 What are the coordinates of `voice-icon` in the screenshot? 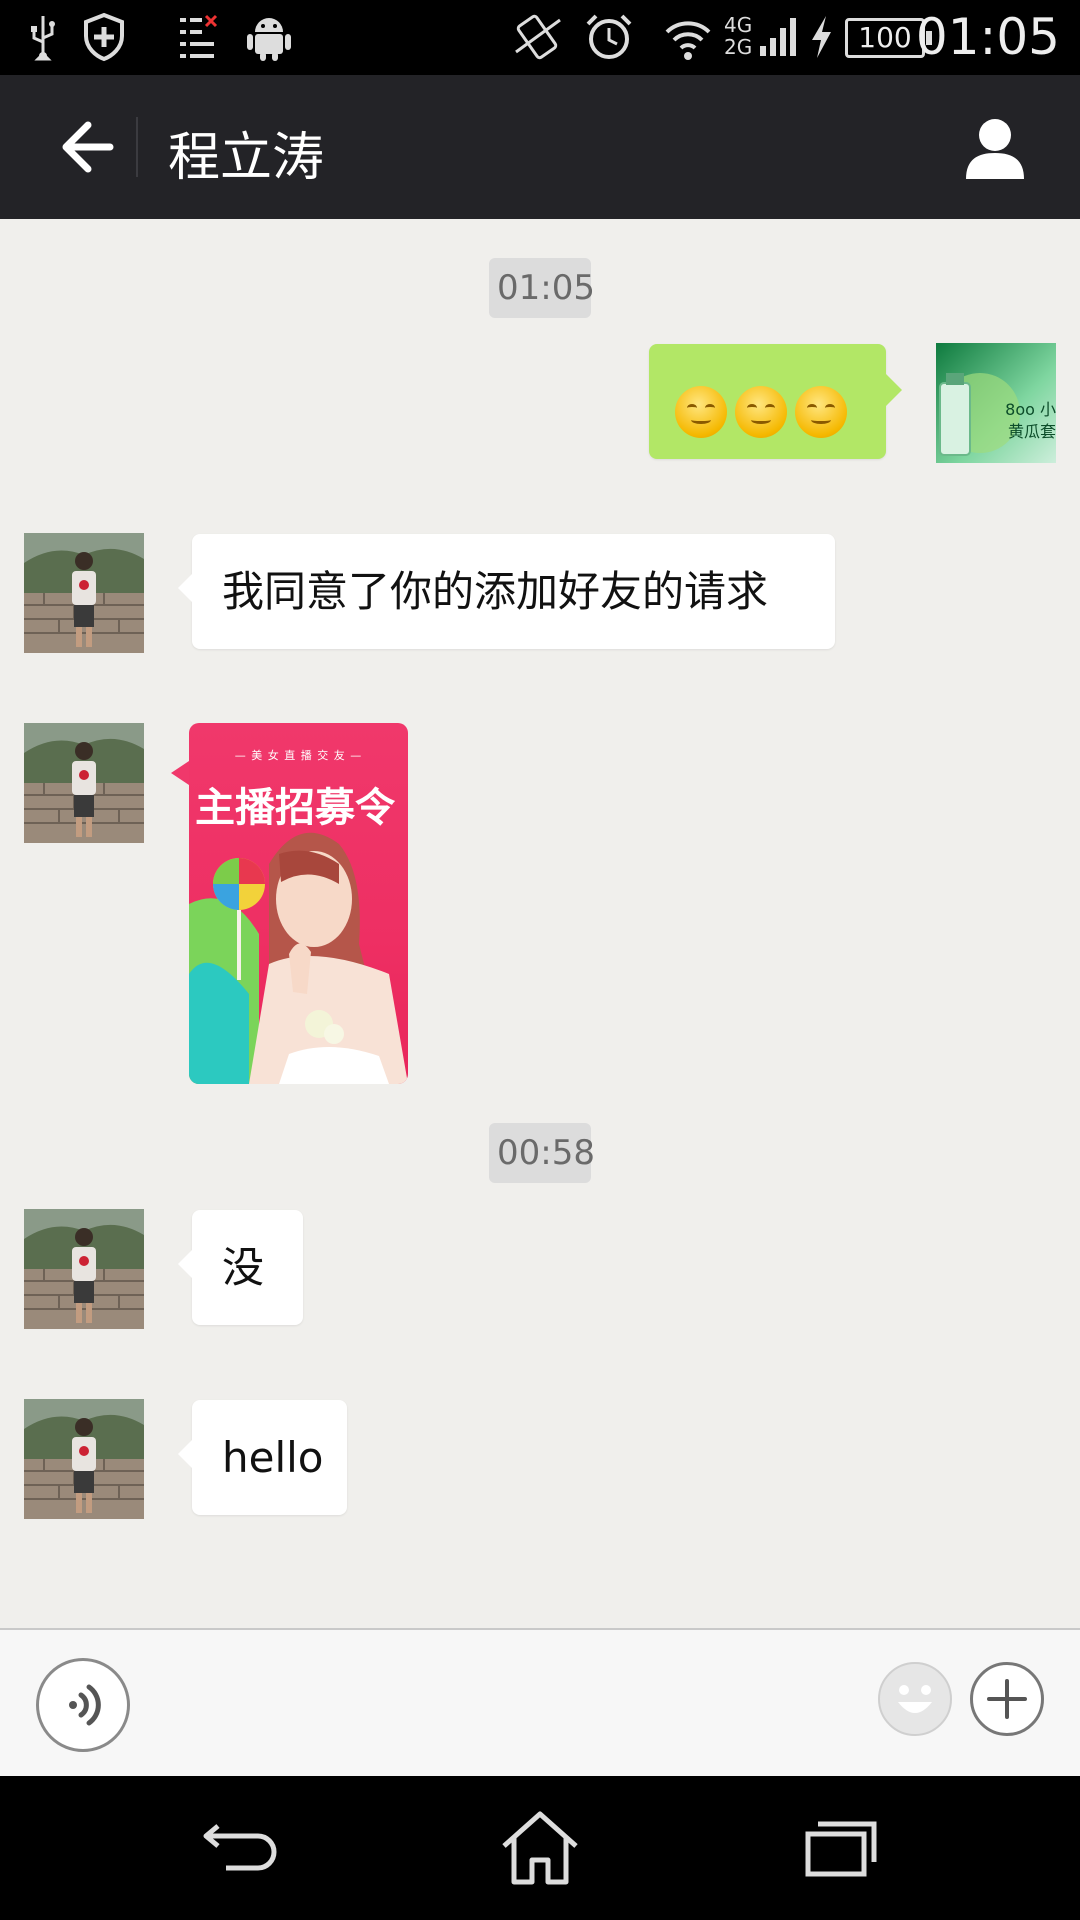 It's located at (83, 1705).